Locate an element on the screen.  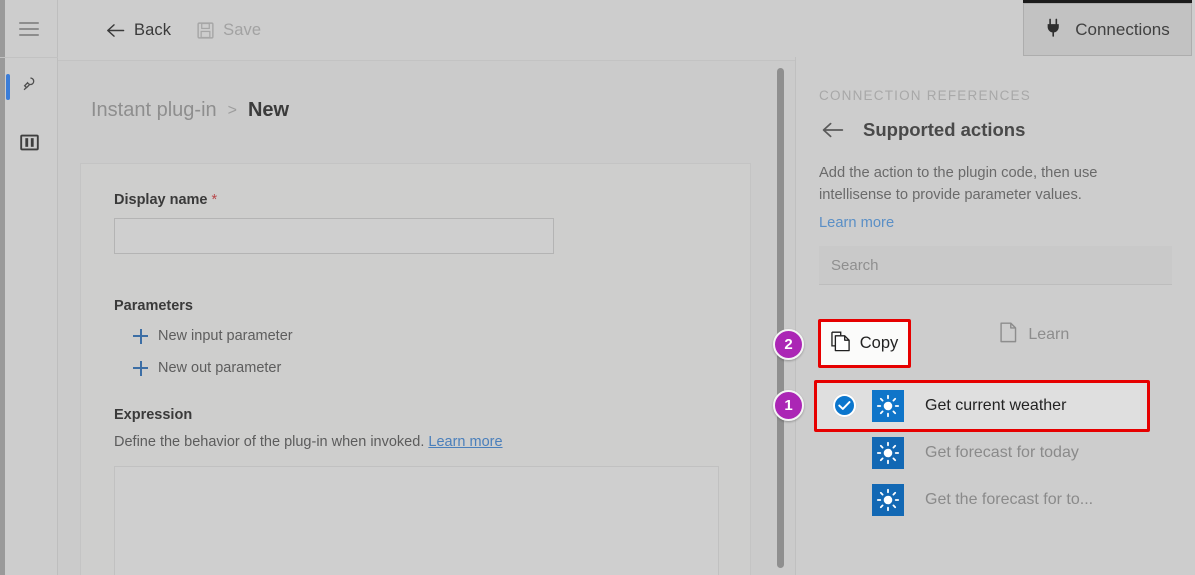
required-asterisk: * is located at coordinates (214, 200).